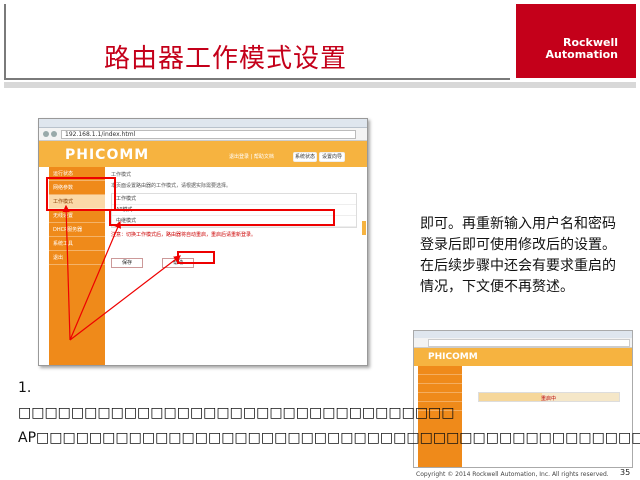 Image resolution: width=640 pixels, height=480 pixels. What do you see at coordinates (95, 280) in the screenshot?
I see `arrow-to-mode-row` at bounding box center [95, 280].